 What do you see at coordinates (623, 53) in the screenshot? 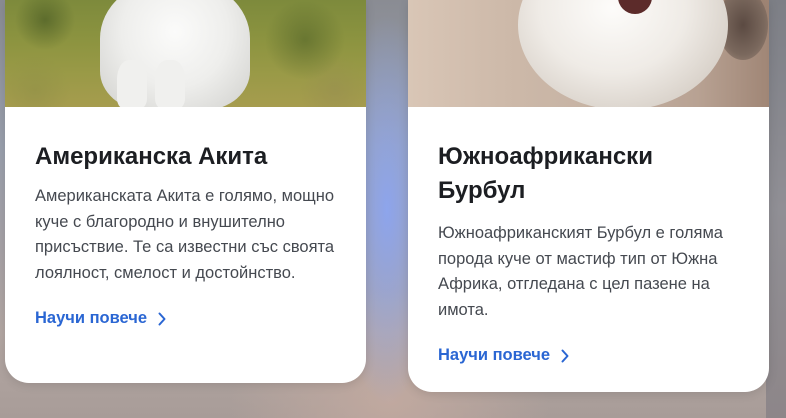
I see `dog-head` at bounding box center [623, 53].